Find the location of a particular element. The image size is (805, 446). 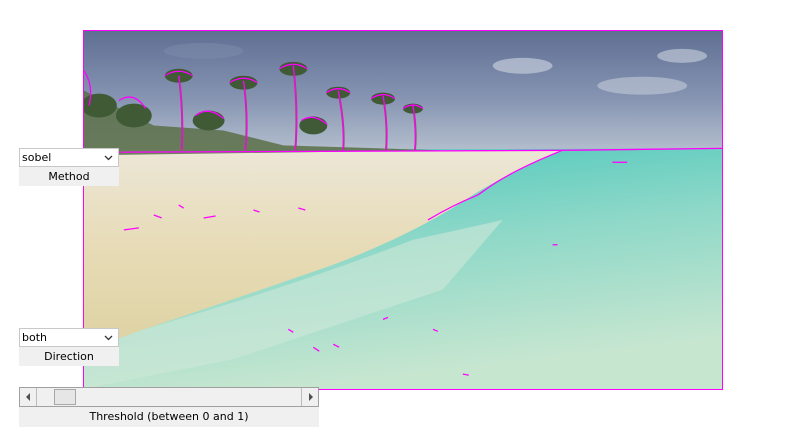

method-select: sobel is located at coordinates (69, 157).